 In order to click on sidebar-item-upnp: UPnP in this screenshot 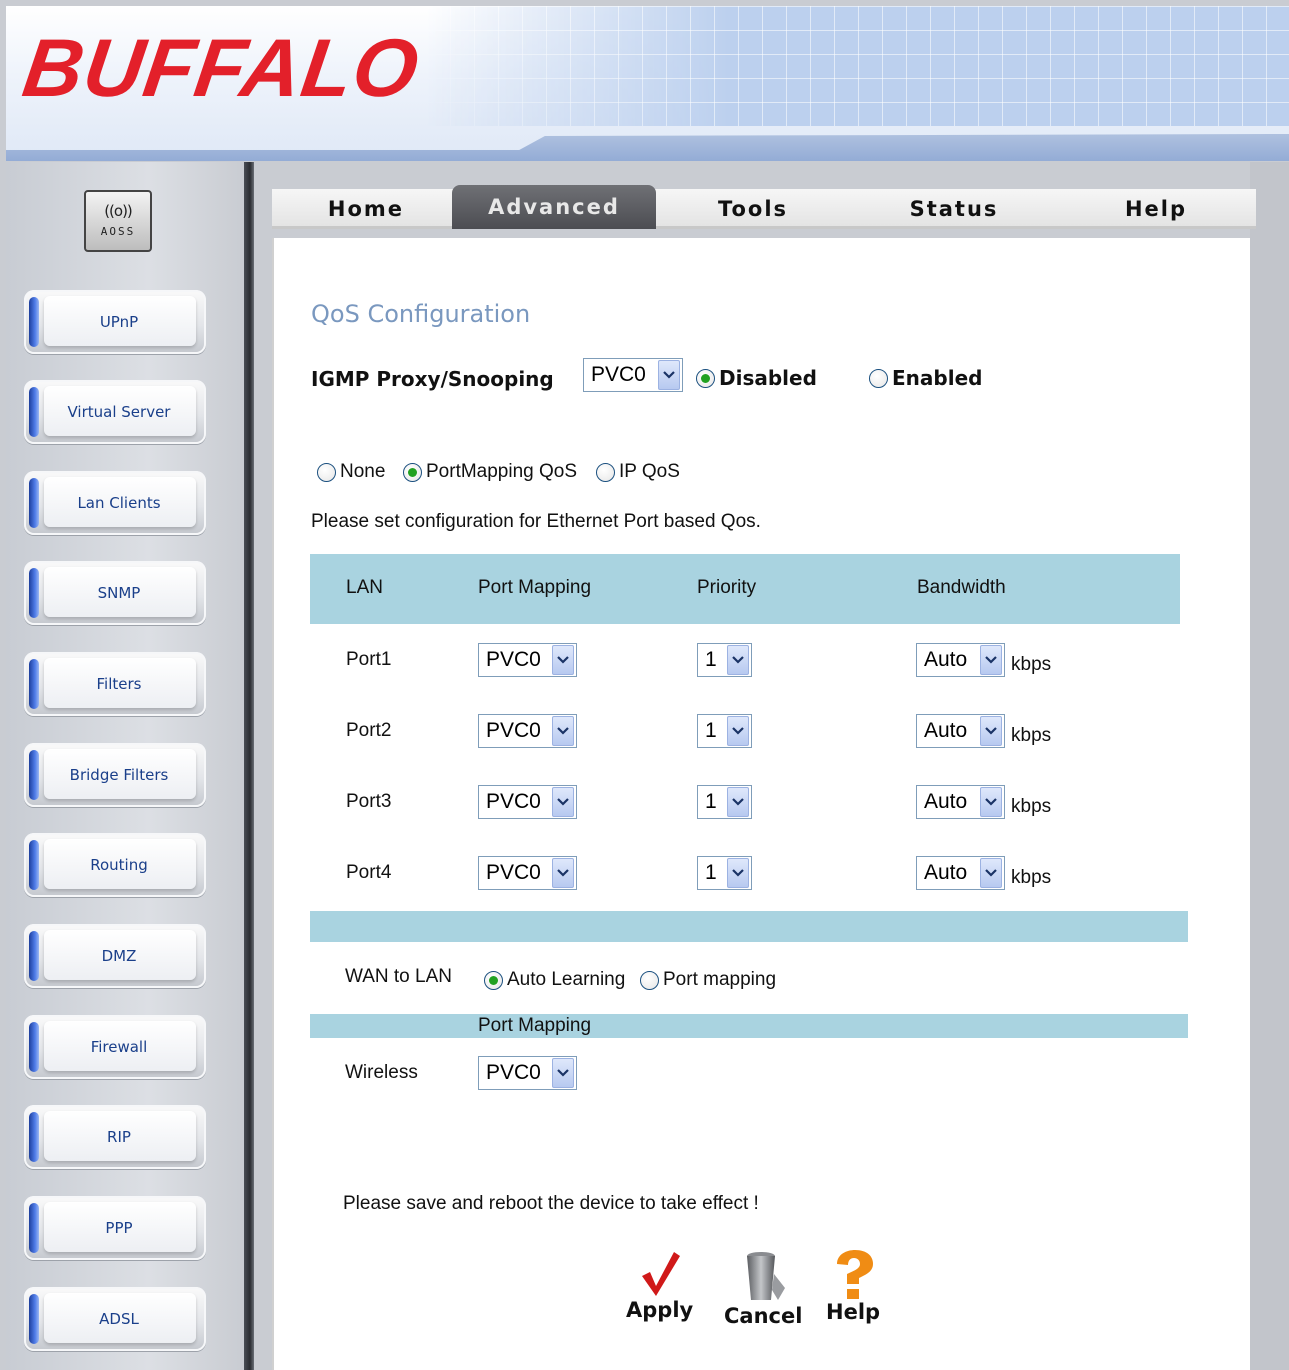, I will do `click(115, 322)`.